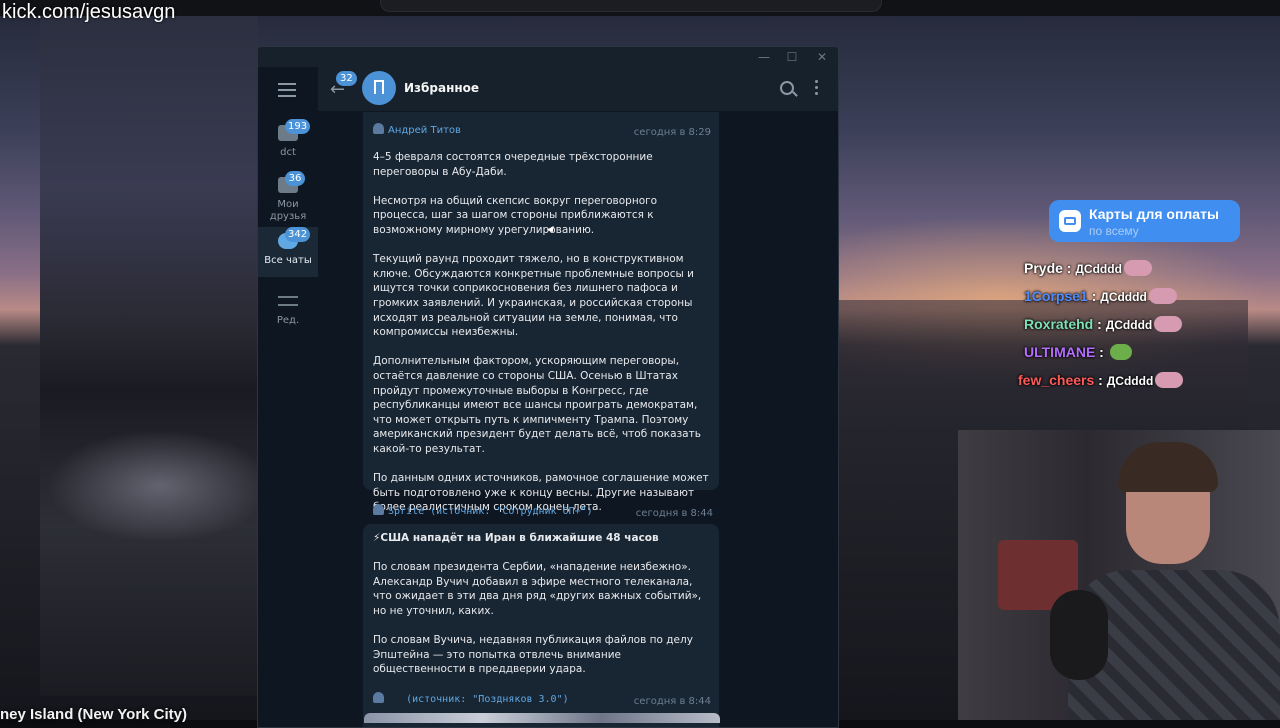 This screenshot has width=1280, height=728. I want to click on chat-message: 1Corpse1 : ДСdddd, so click(1100, 299).